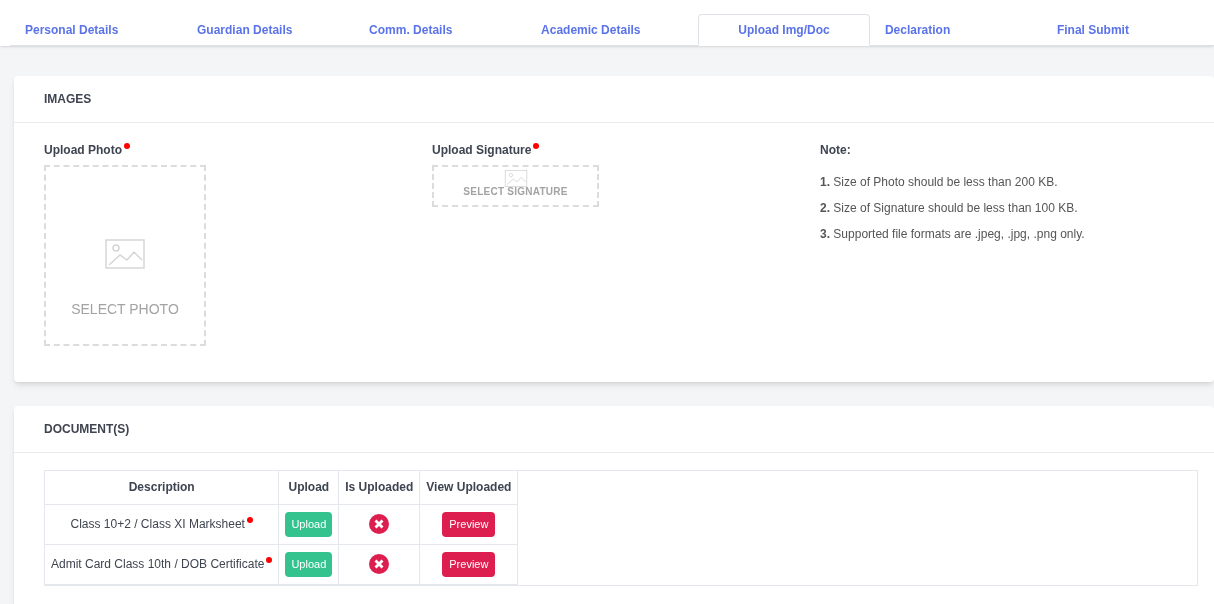 This screenshot has height=604, width=1214. I want to click on tab: Upload Img/Doc, so click(784, 30).